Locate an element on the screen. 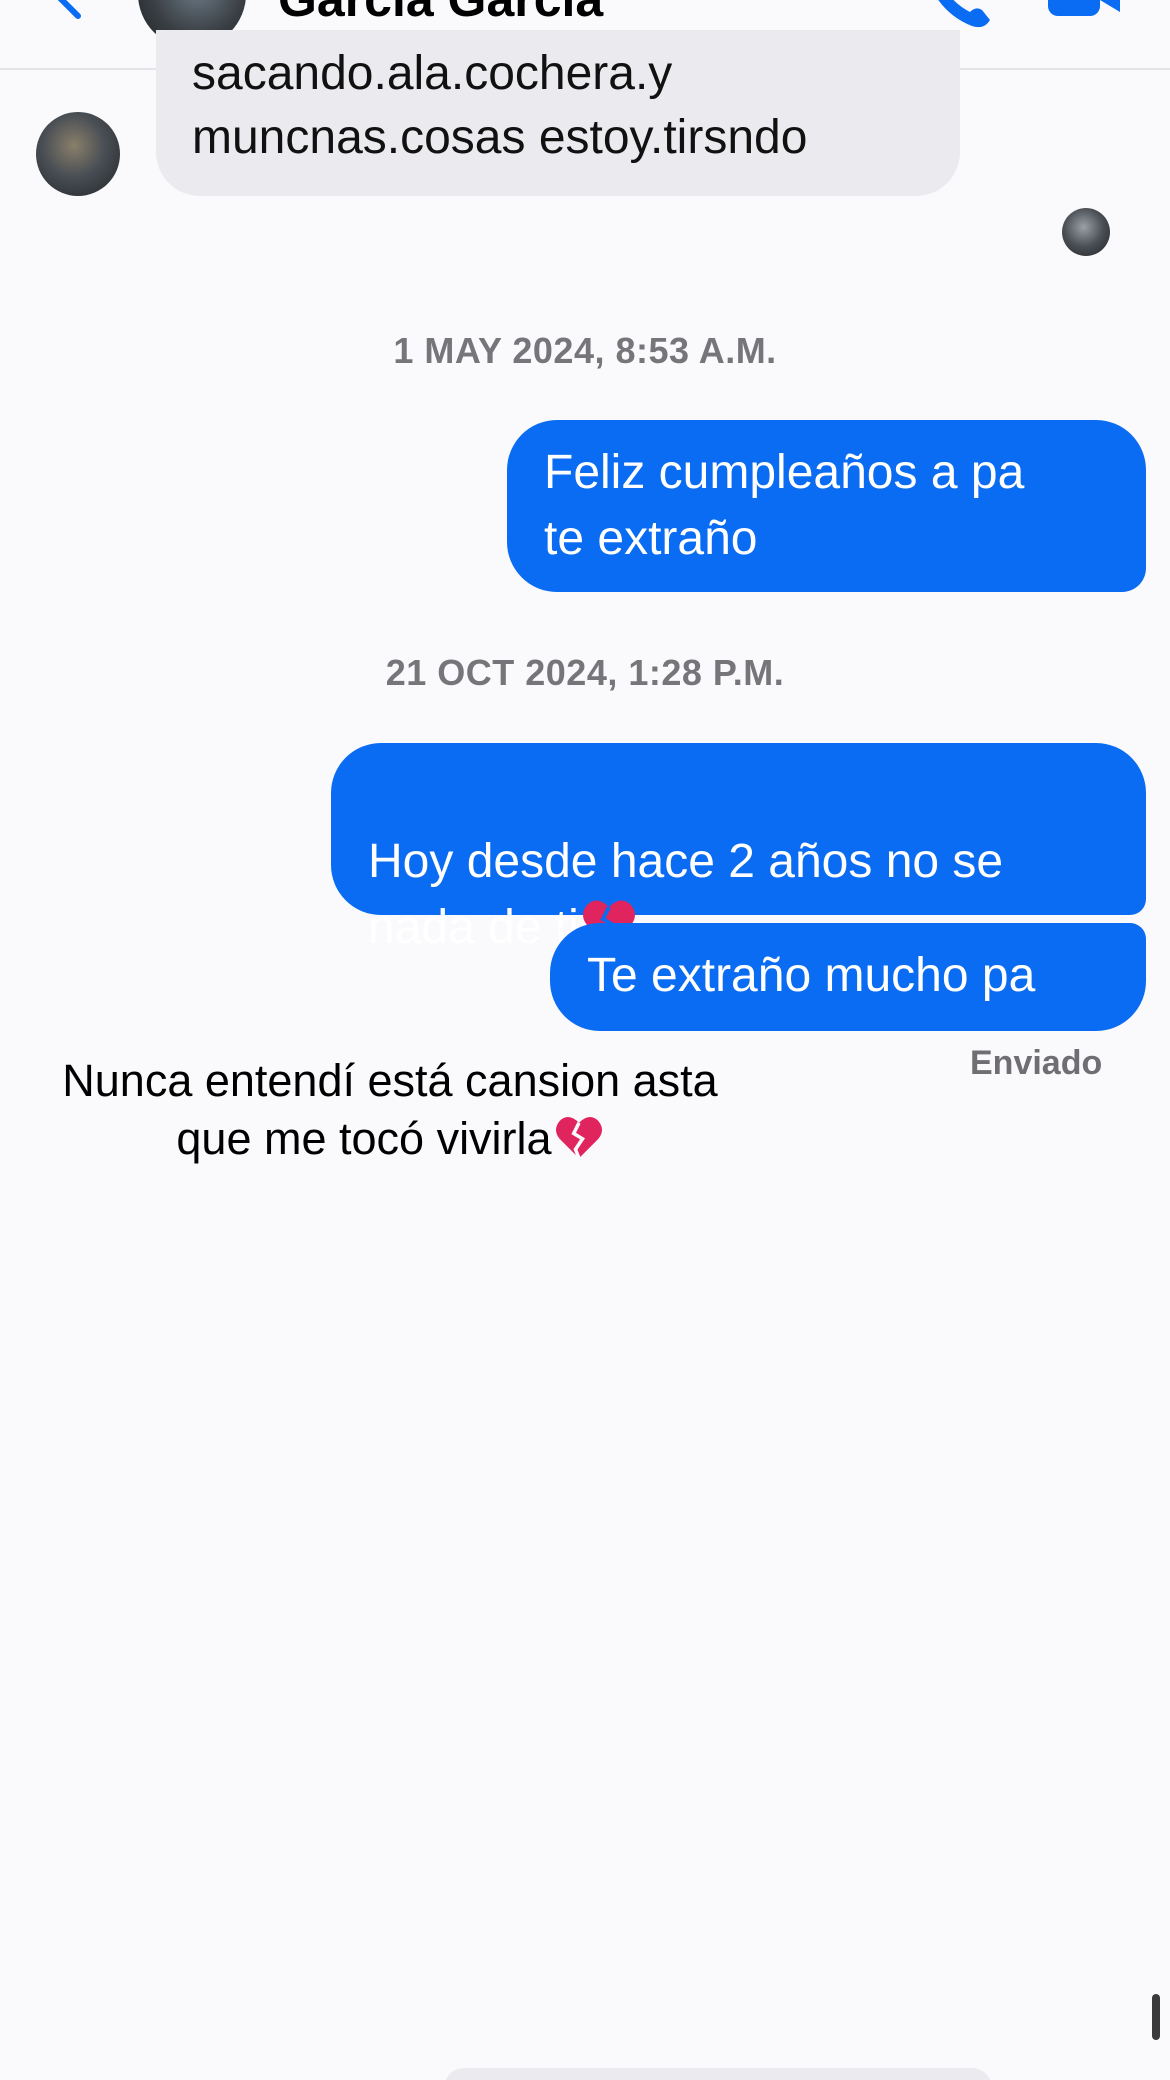 This screenshot has height=2080, width=1170. phone-icon is located at coordinates (958, 15).